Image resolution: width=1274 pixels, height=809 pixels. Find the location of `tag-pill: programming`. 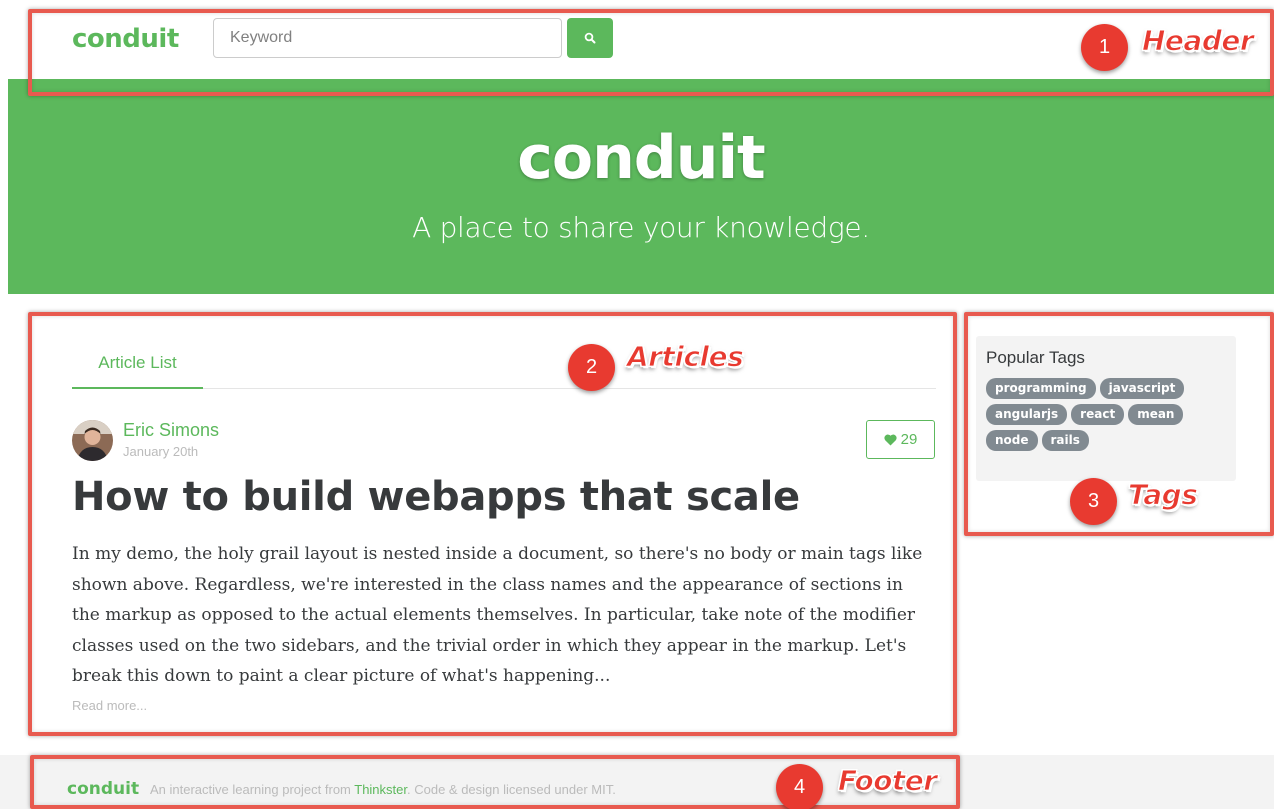

tag-pill: programming is located at coordinates (1041, 388).